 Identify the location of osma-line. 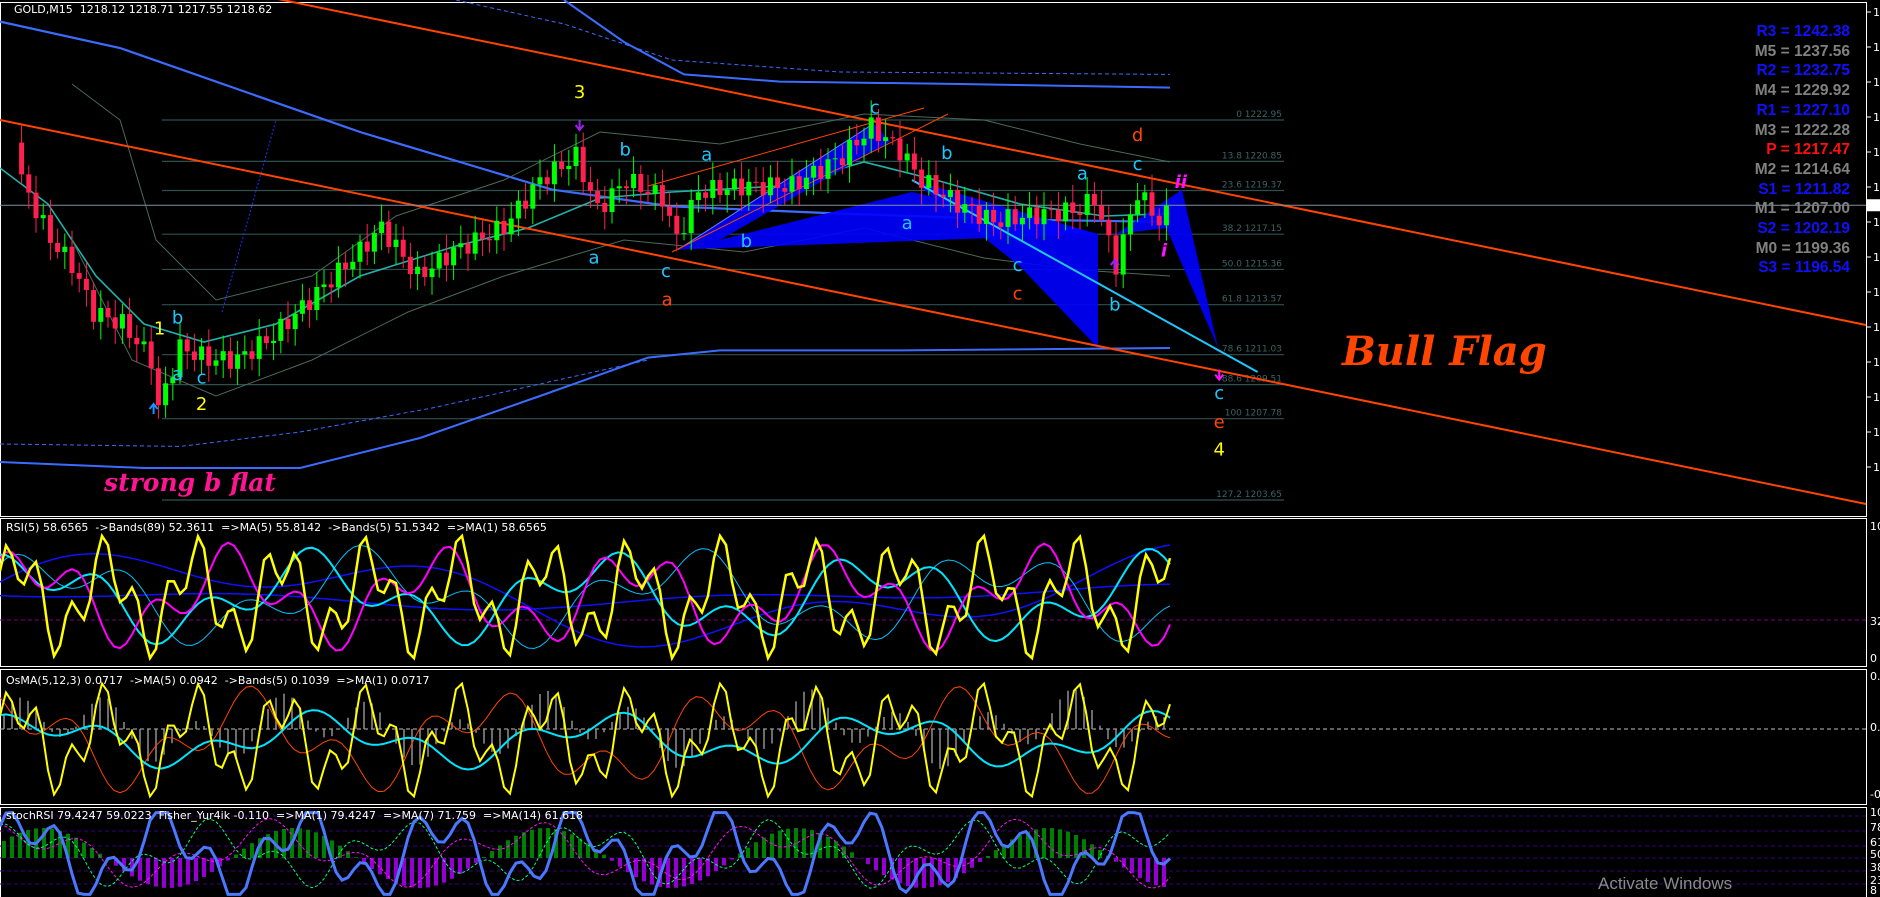
(585, 740).